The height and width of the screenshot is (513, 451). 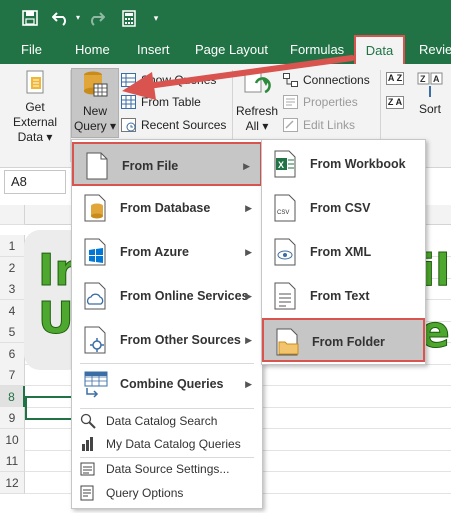 I want to click on file-icon, so click(x=99, y=167).